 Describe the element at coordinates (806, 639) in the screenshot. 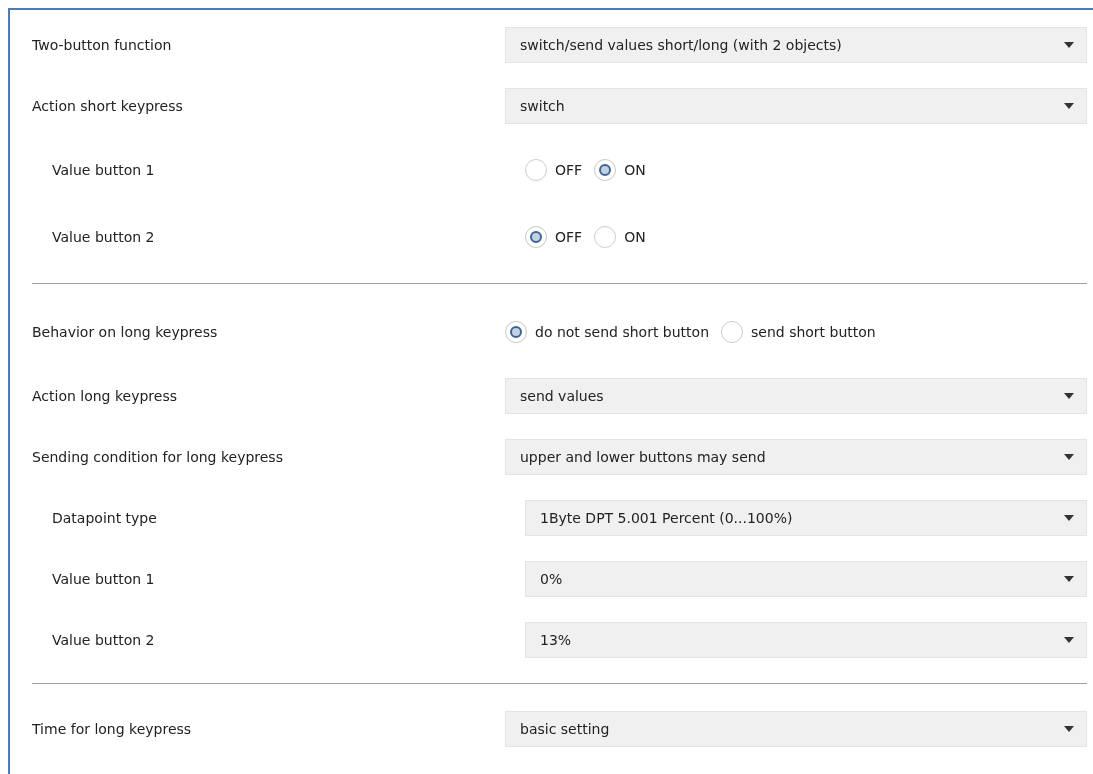

I see `dropdown: 13%` at that location.